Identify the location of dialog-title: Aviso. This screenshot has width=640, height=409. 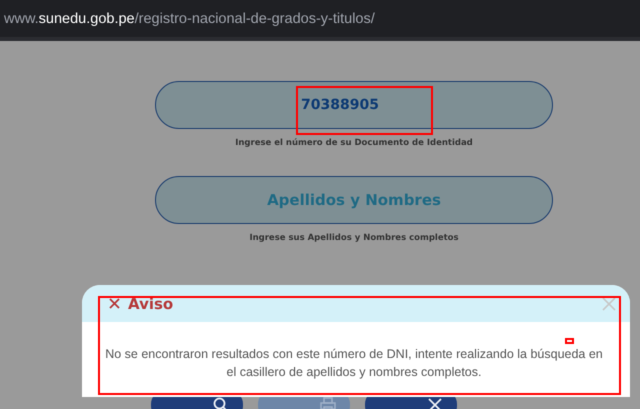
(151, 303).